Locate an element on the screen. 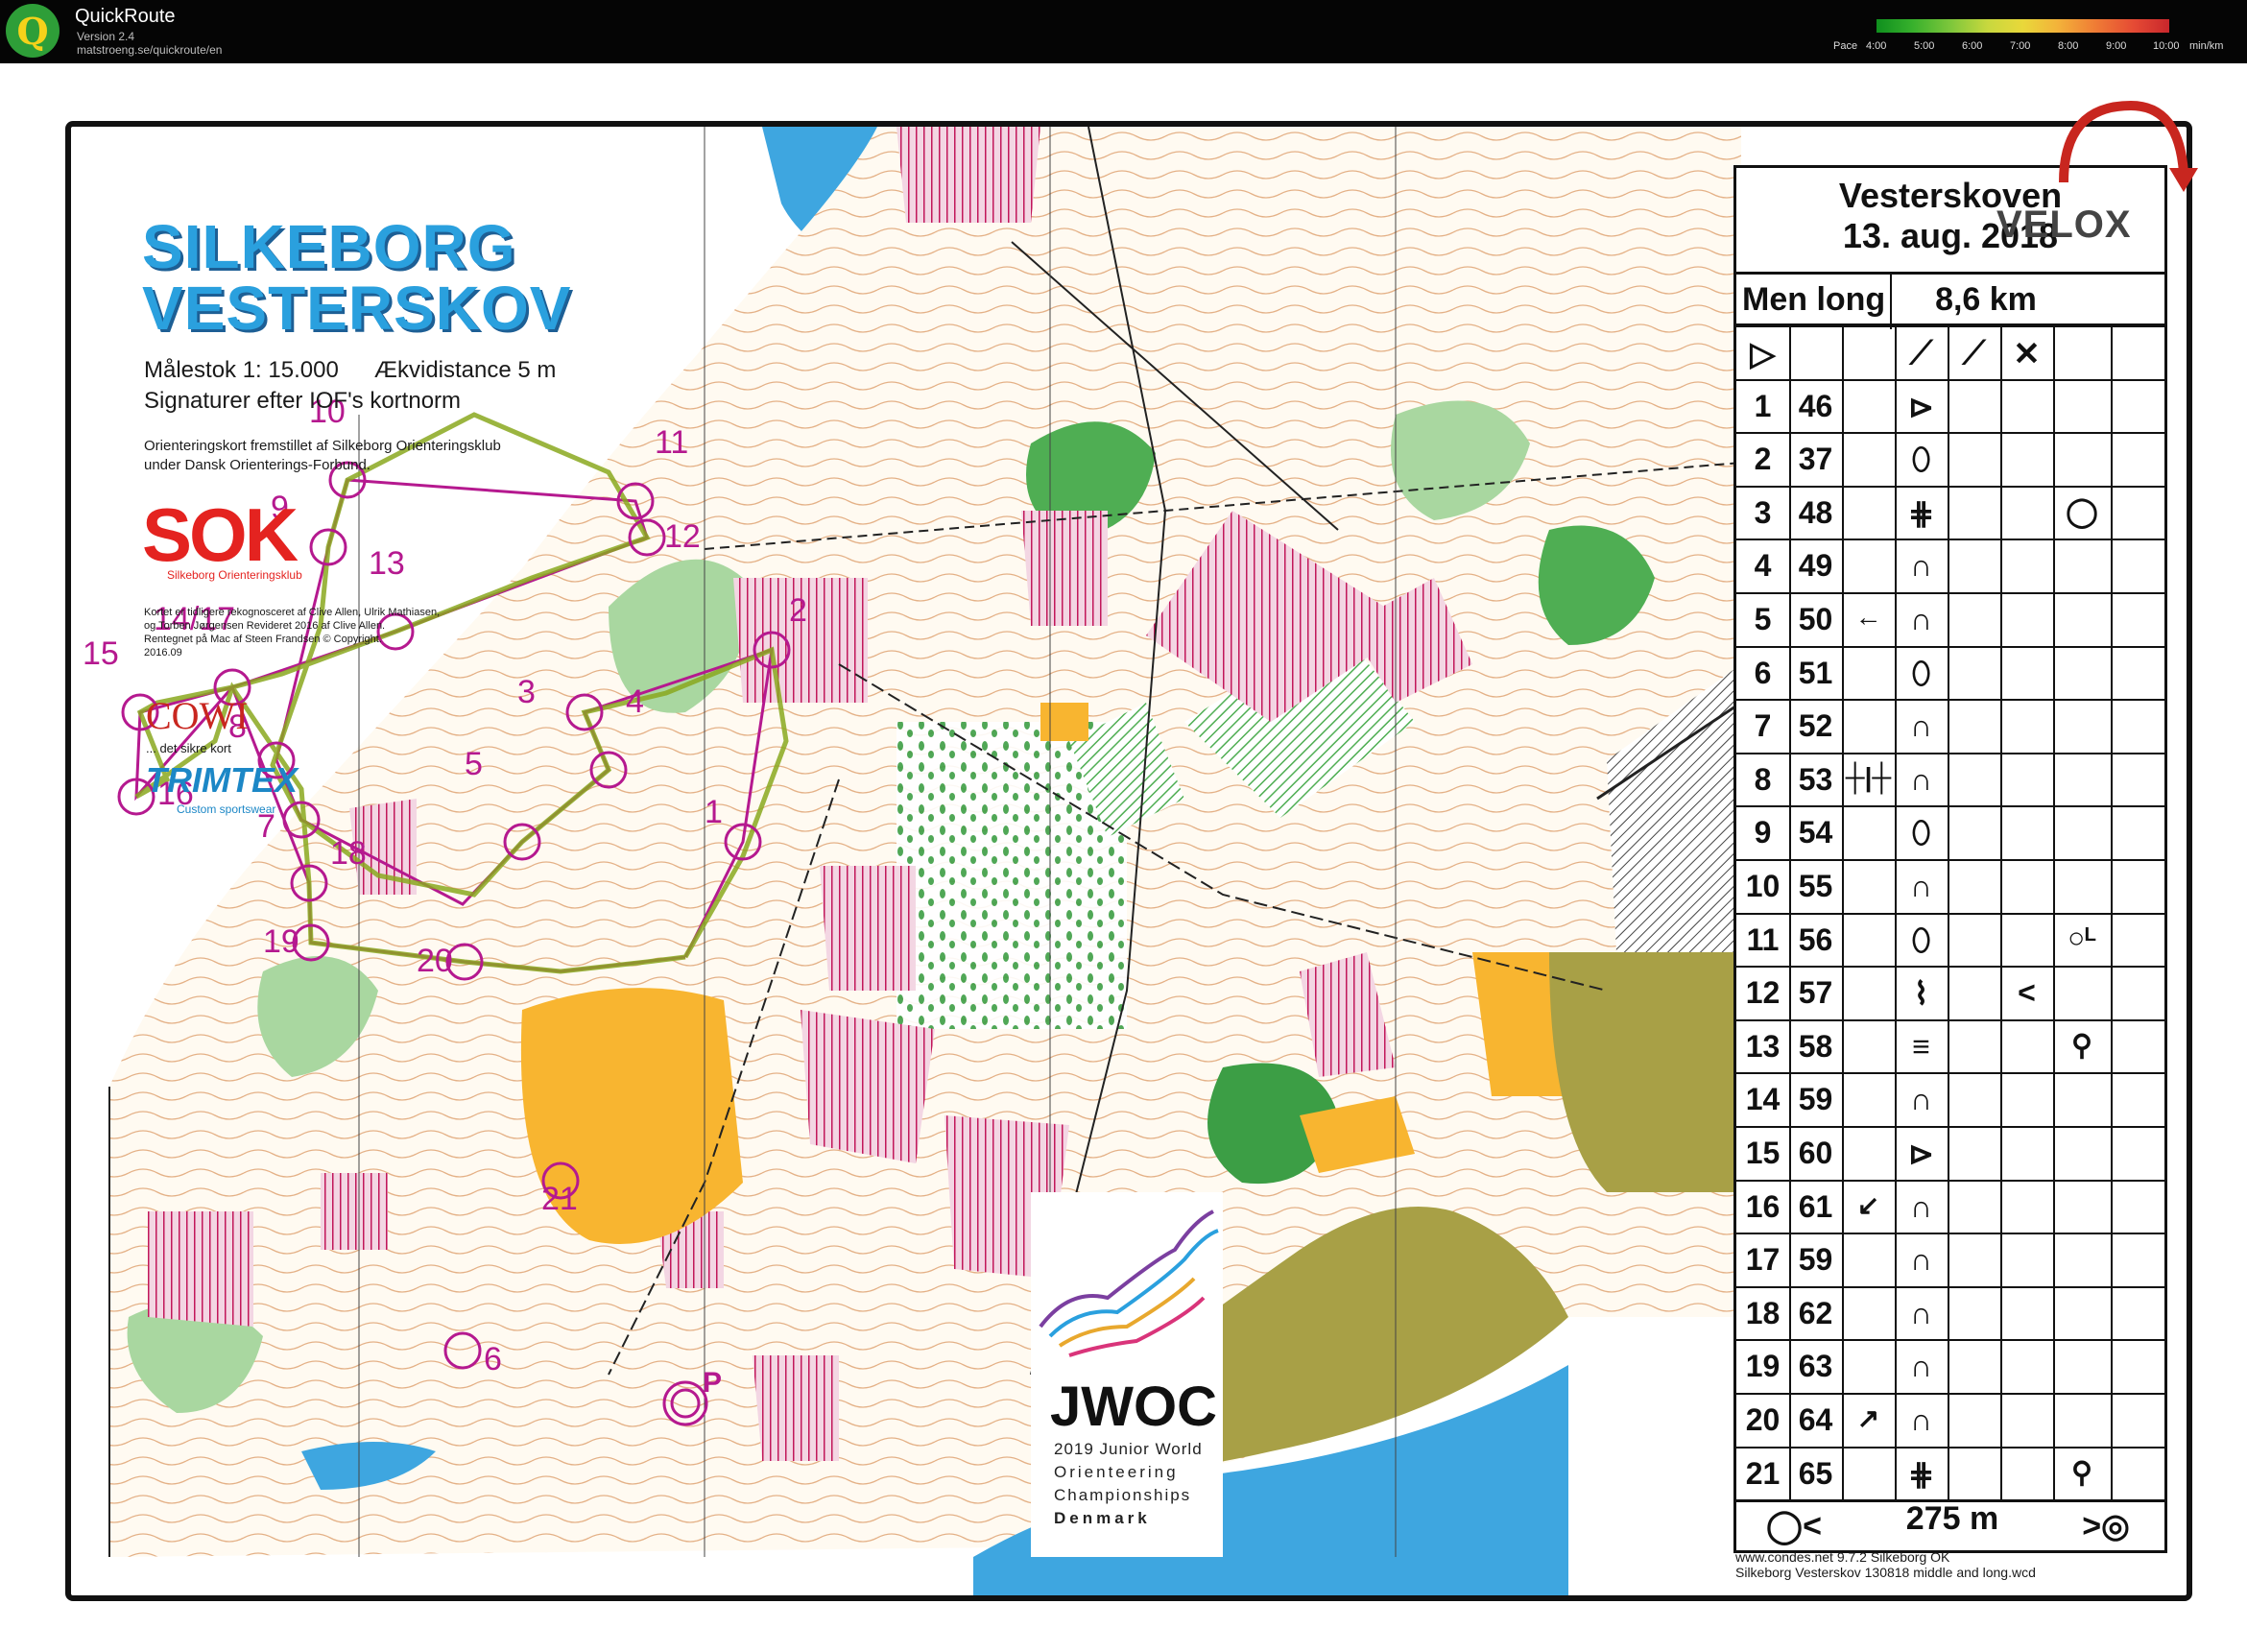 Image resolution: width=2247 pixels, height=1652 pixels. app-title: QuickRoute is located at coordinates (125, 16).